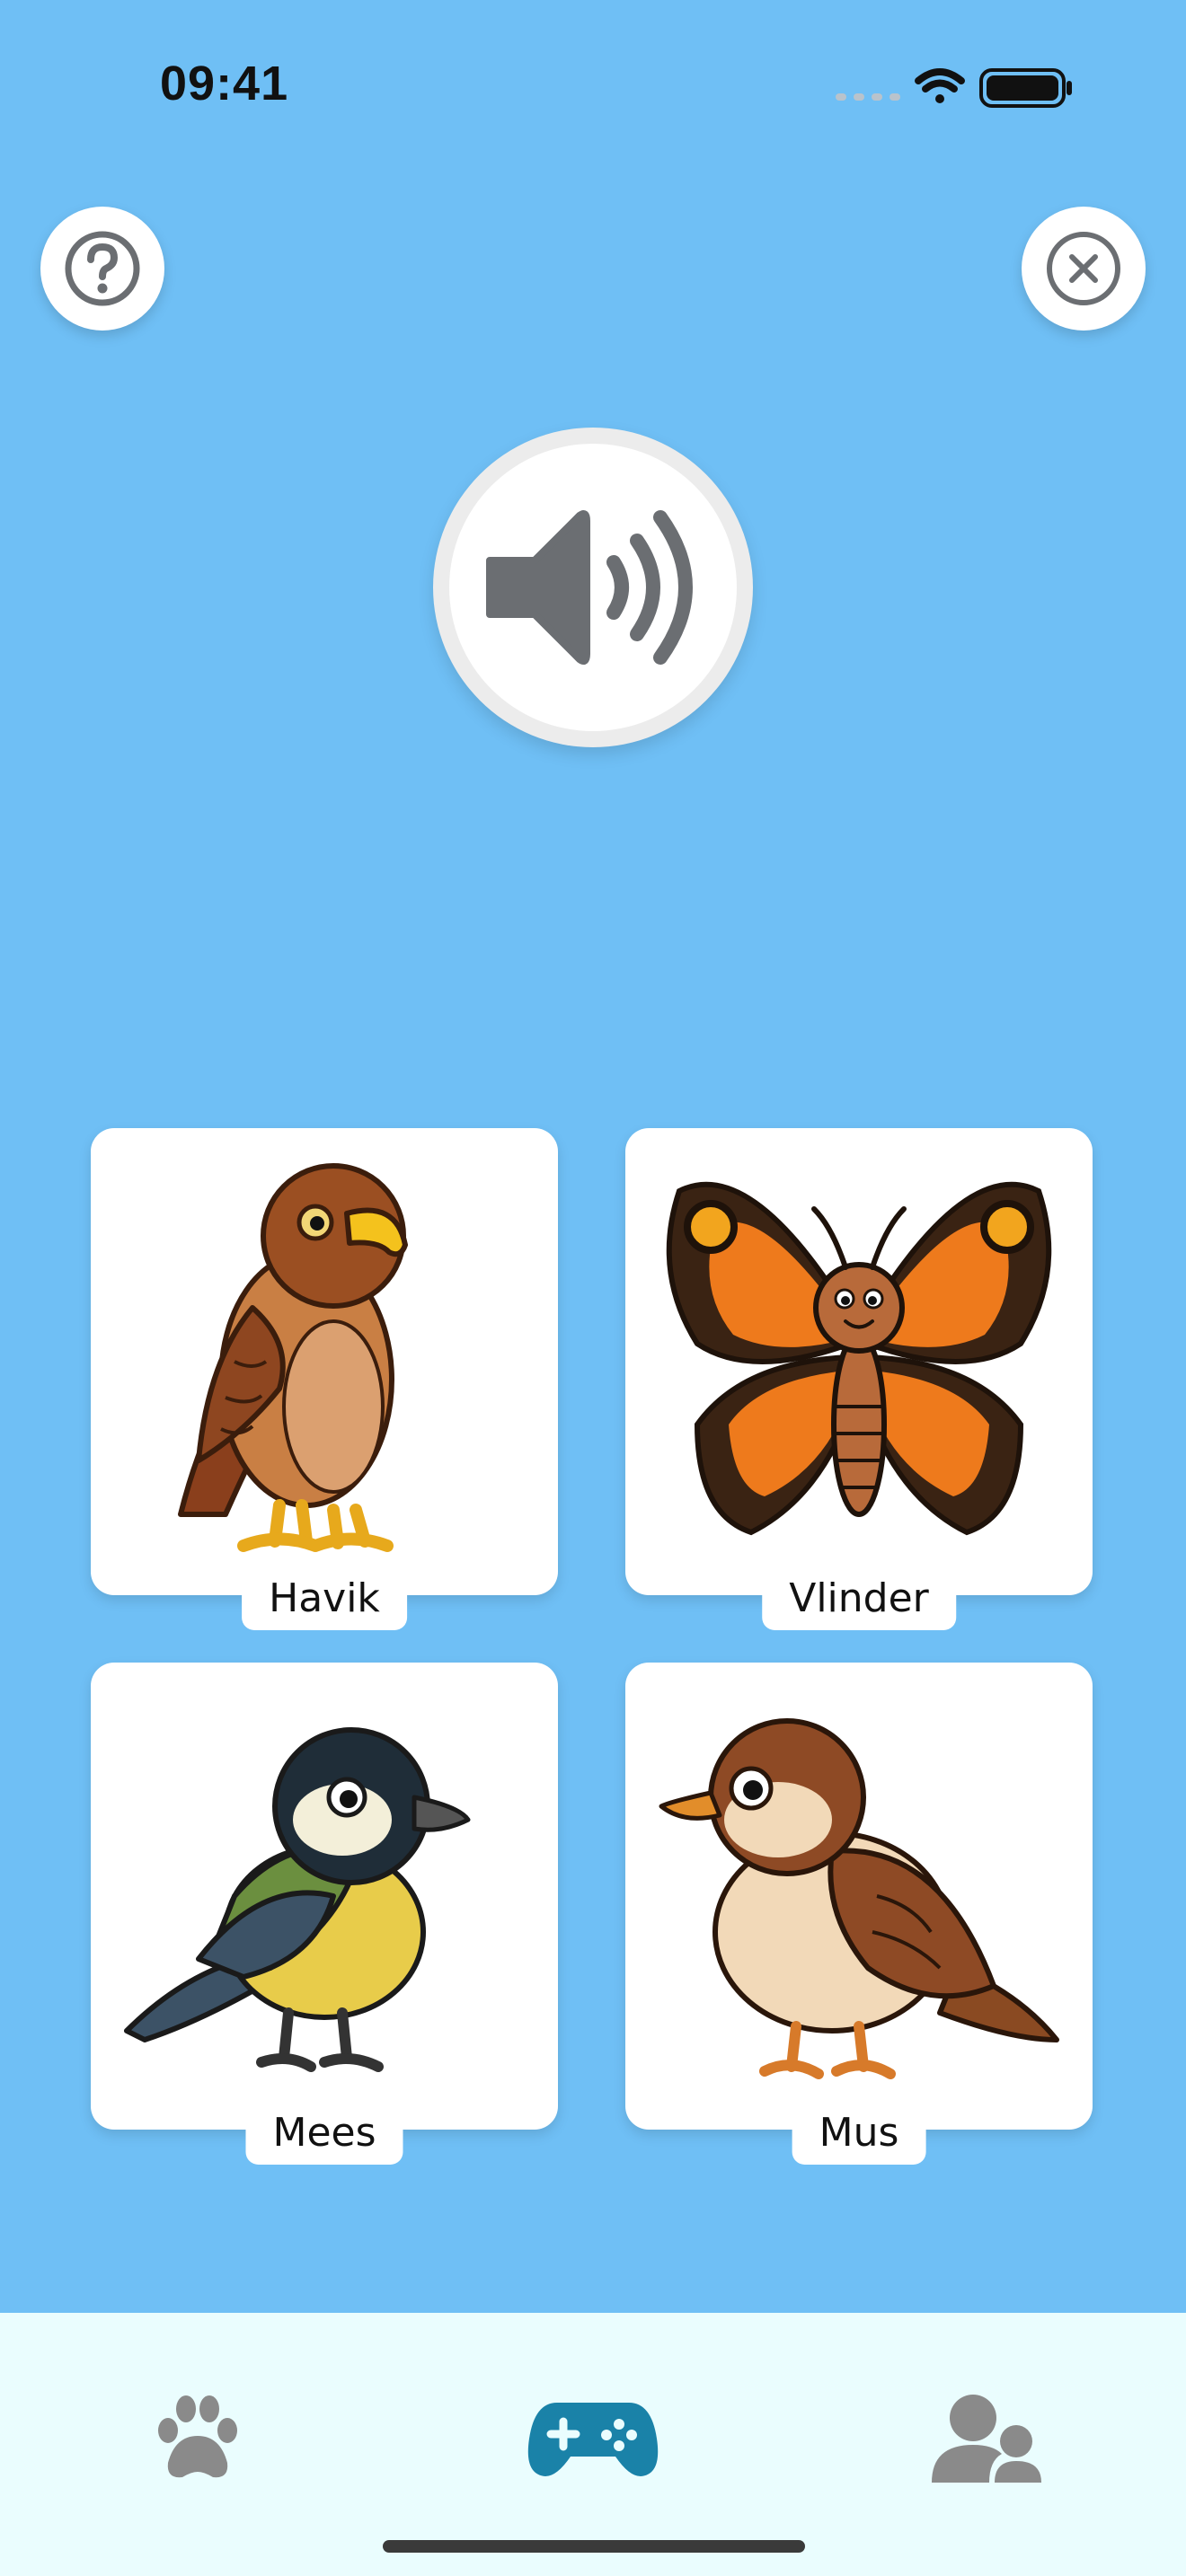  Describe the element at coordinates (324, 1599) in the screenshot. I see `answer-card-label: Havik` at that location.